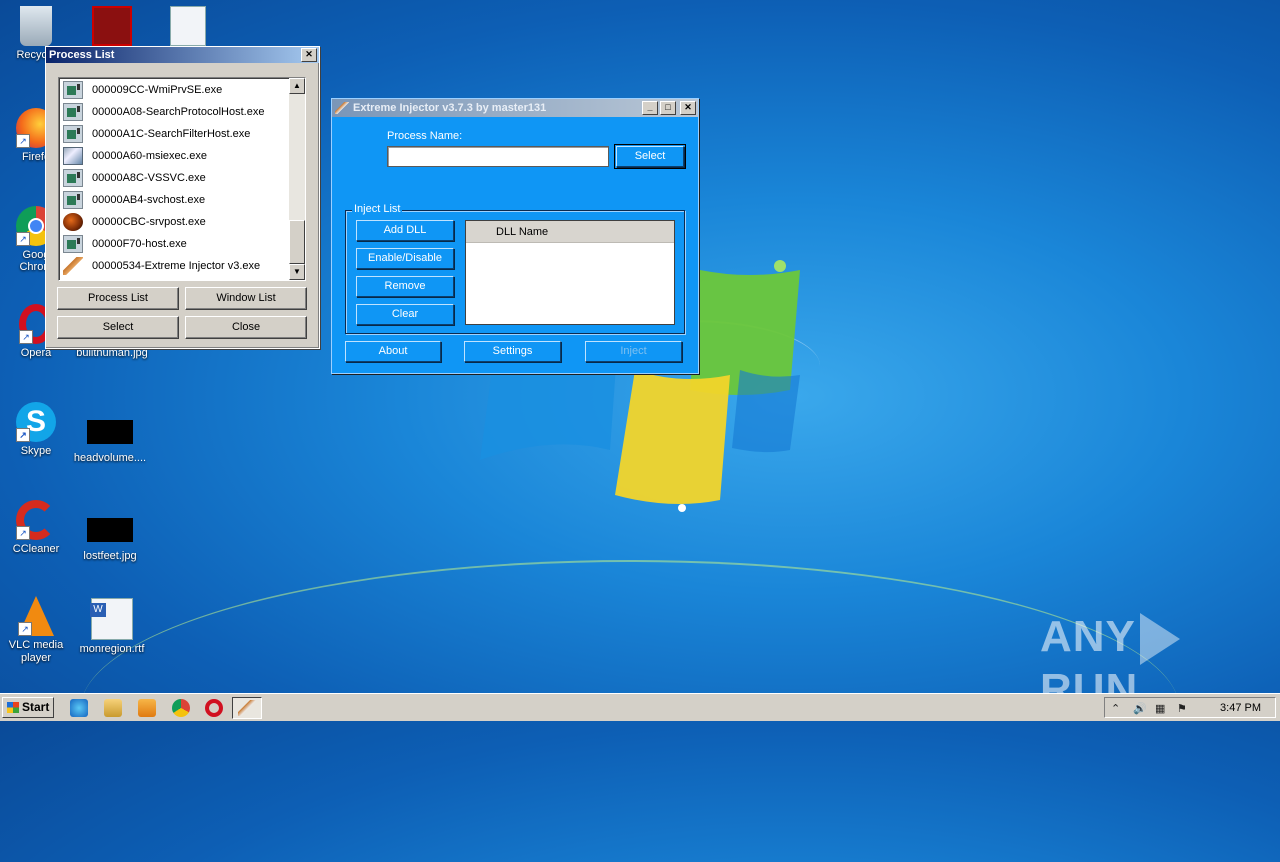  Describe the element at coordinates (570, 232) in the screenshot. I see `dll-name-column-header: DLL Name` at that location.